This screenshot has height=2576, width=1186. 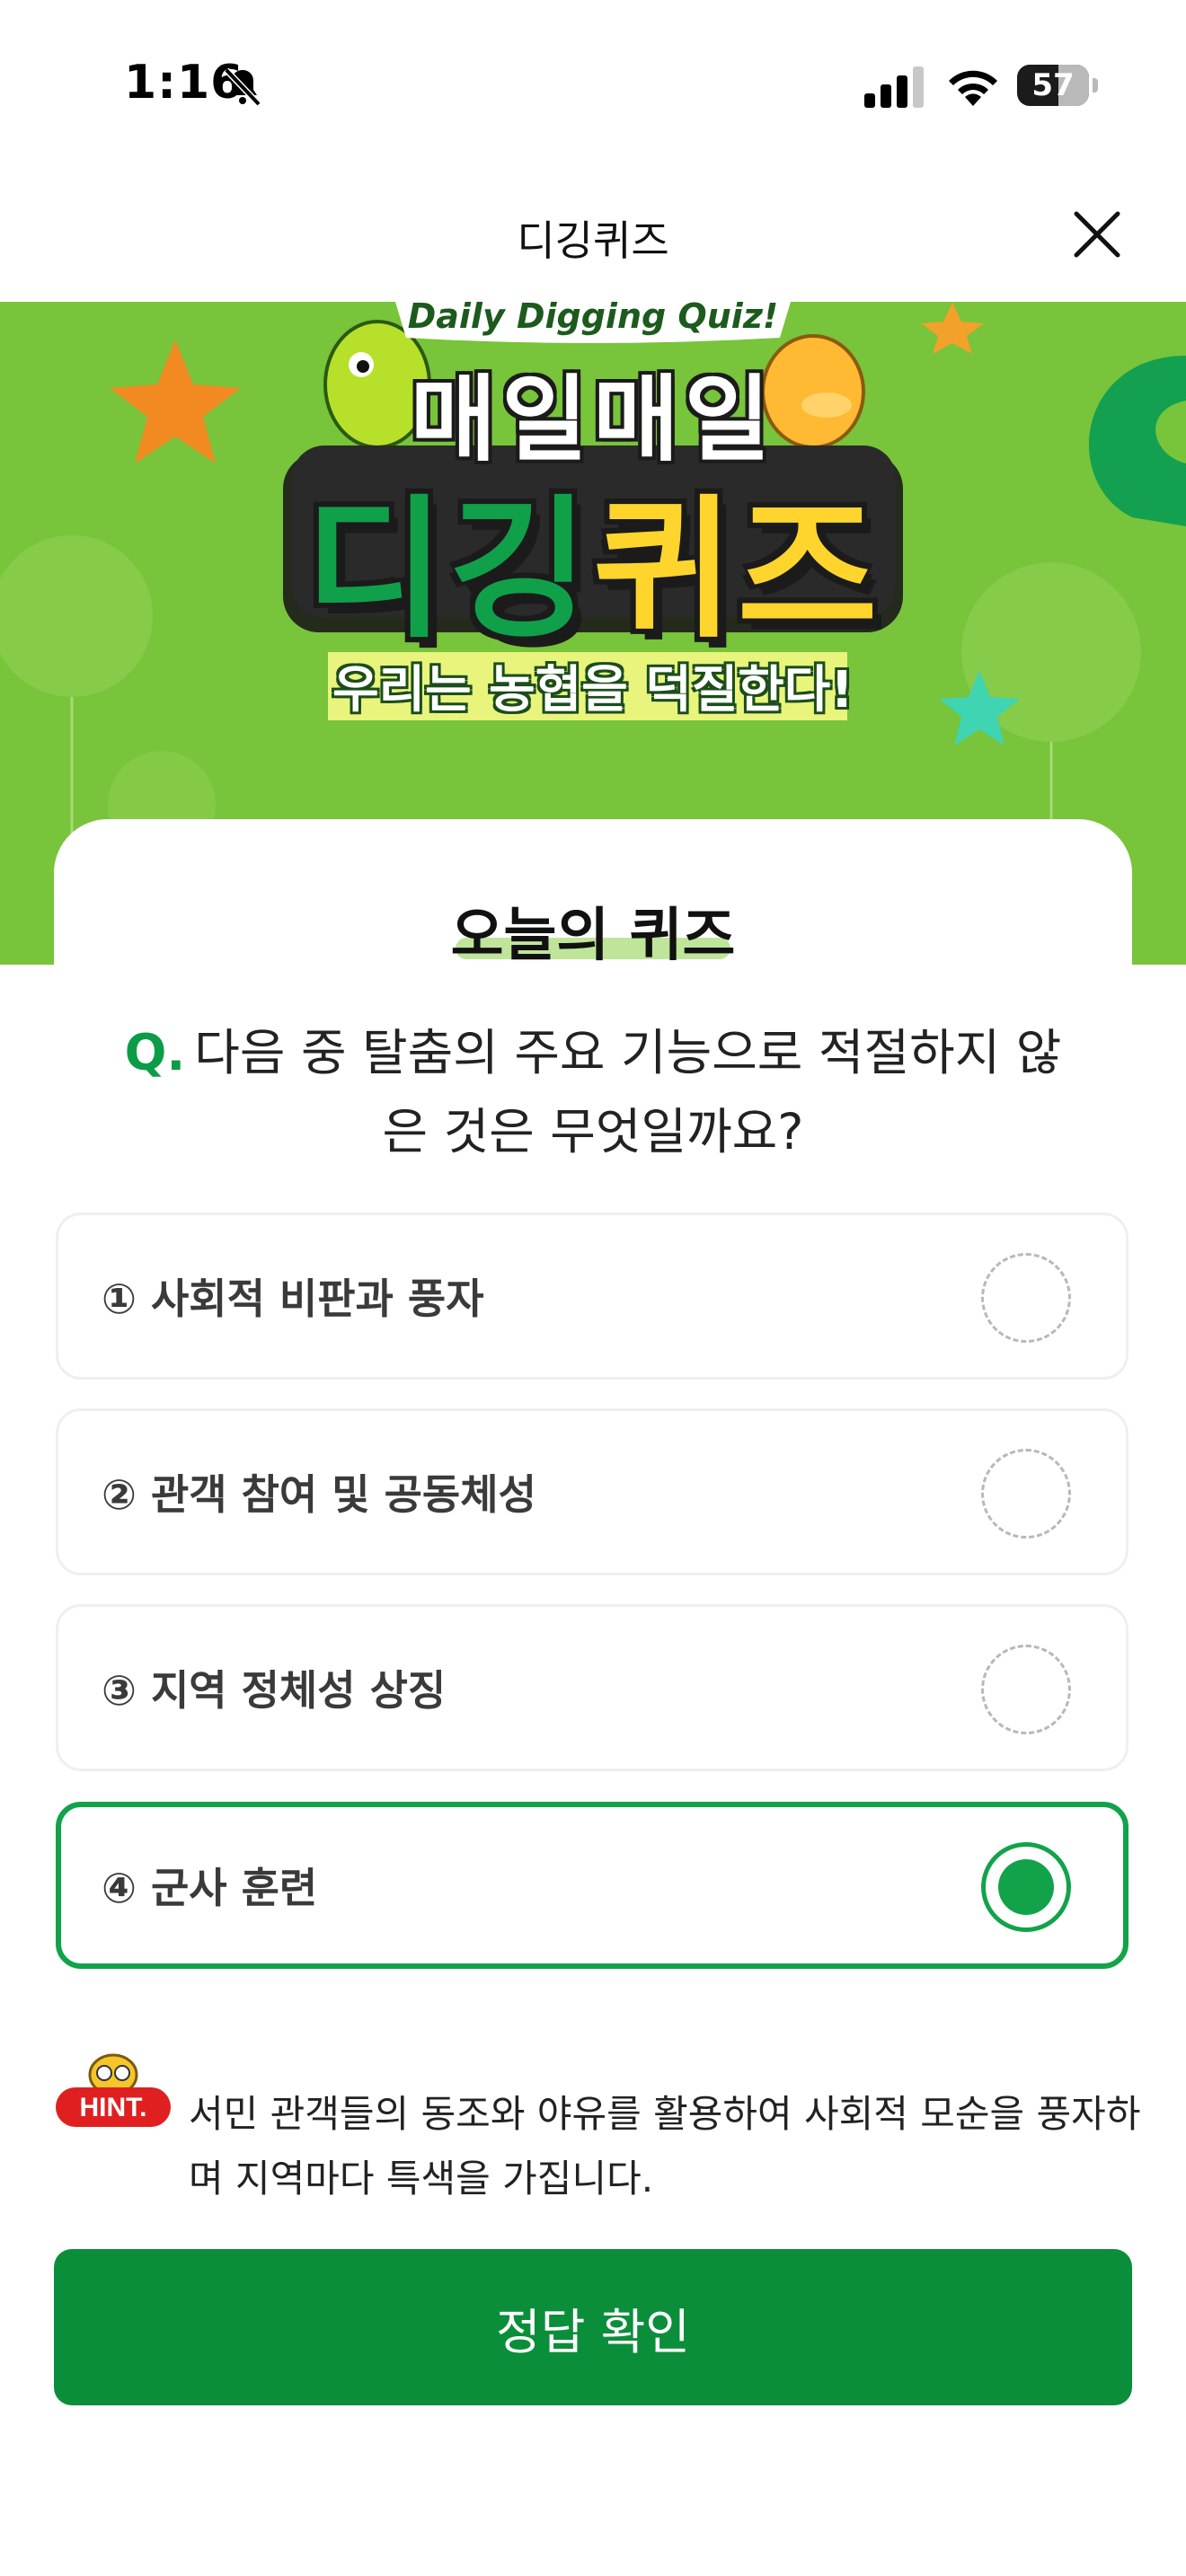 What do you see at coordinates (593, 936) in the screenshot?
I see `today-quiz-title: 오늘의 퀴즈` at bounding box center [593, 936].